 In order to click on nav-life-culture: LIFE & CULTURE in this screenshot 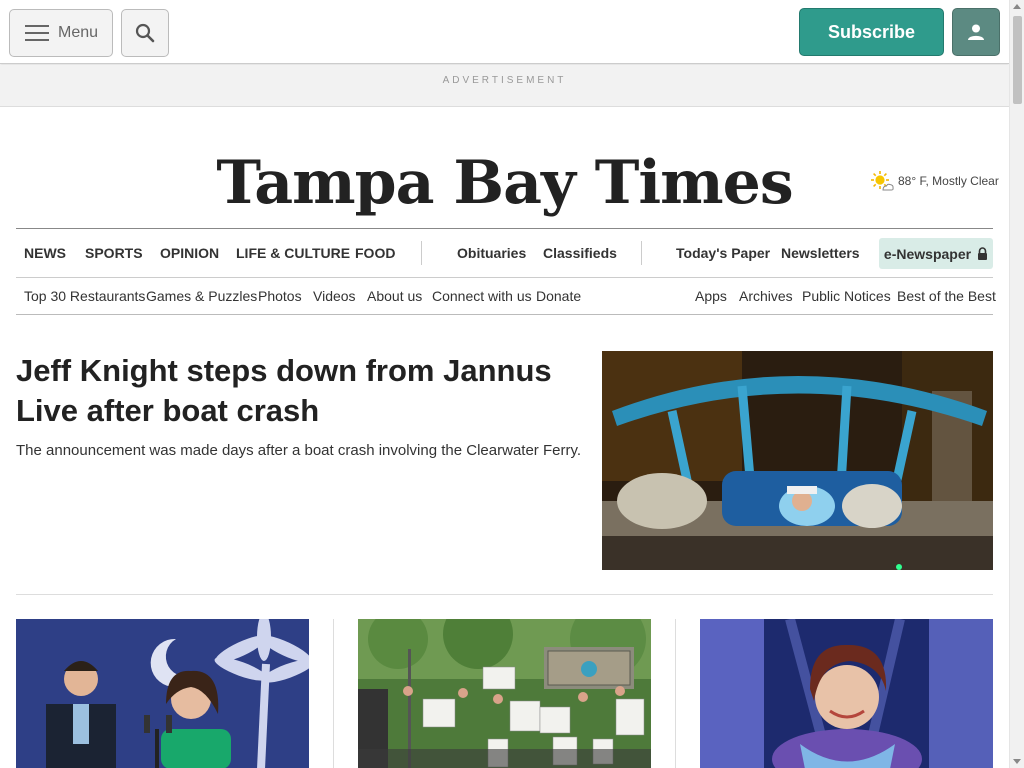, I will do `click(293, 253)`.